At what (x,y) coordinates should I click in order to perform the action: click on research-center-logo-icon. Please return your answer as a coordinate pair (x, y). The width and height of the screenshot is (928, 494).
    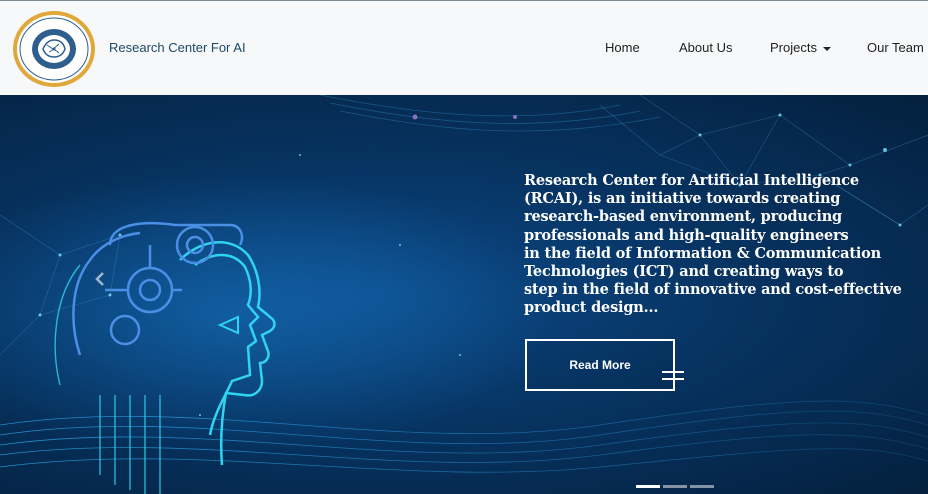
    Looking at the image, I should click on (54, 49).